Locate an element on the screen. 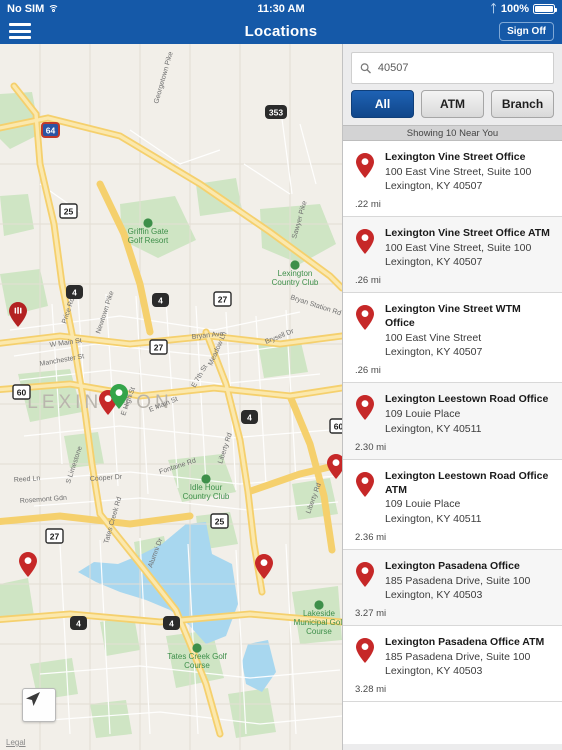 The height and width of the screenshot is (750, 562). search-input is located at coordinates (461, 68).